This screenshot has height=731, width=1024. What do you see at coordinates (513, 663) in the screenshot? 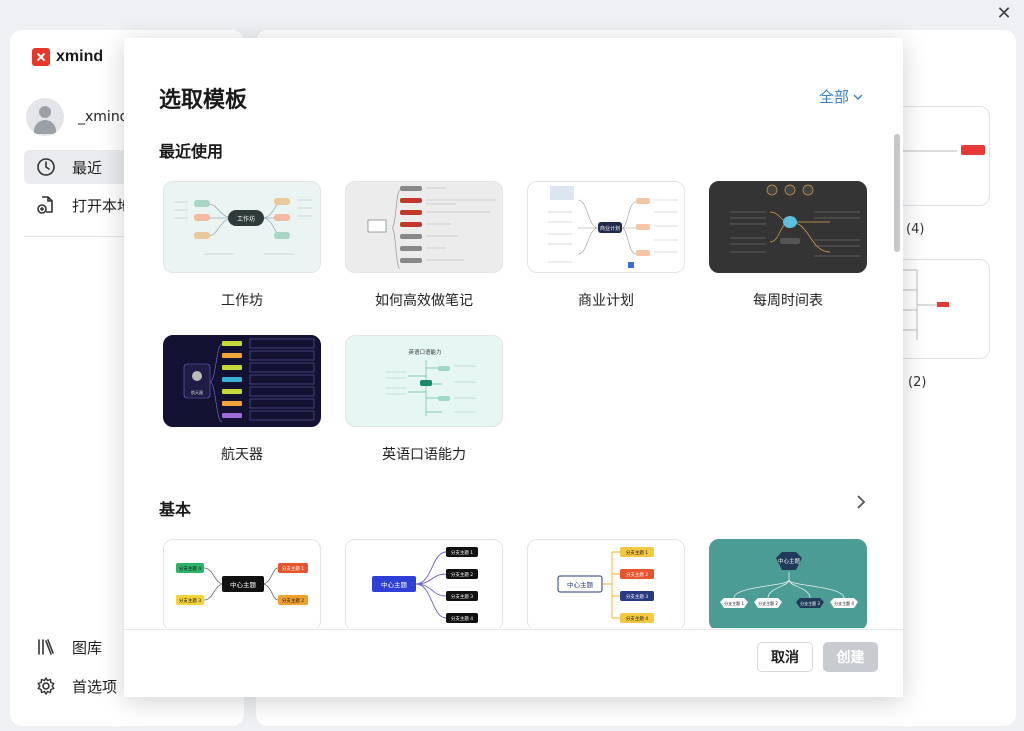
I see `dialog-footer: 取消 创建` at bounding box center [513, 663].